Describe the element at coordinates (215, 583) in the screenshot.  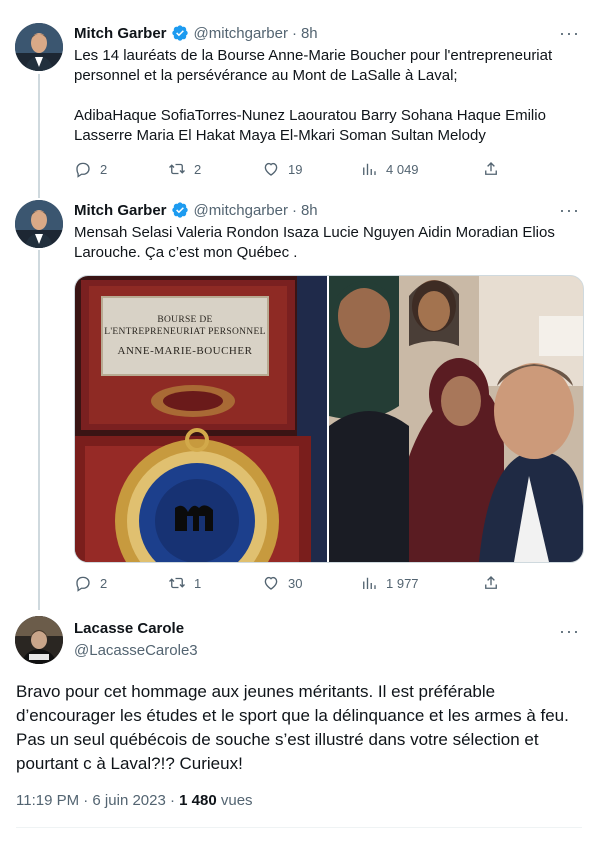
I see `retweet-button: 1` at that location.